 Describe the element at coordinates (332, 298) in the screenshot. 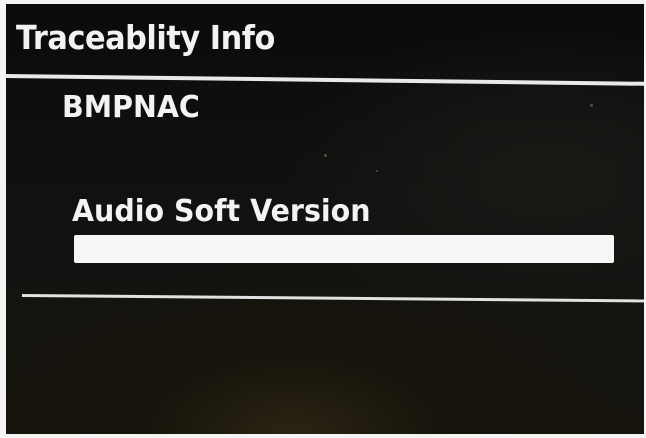

I see `list-divider` at that location.